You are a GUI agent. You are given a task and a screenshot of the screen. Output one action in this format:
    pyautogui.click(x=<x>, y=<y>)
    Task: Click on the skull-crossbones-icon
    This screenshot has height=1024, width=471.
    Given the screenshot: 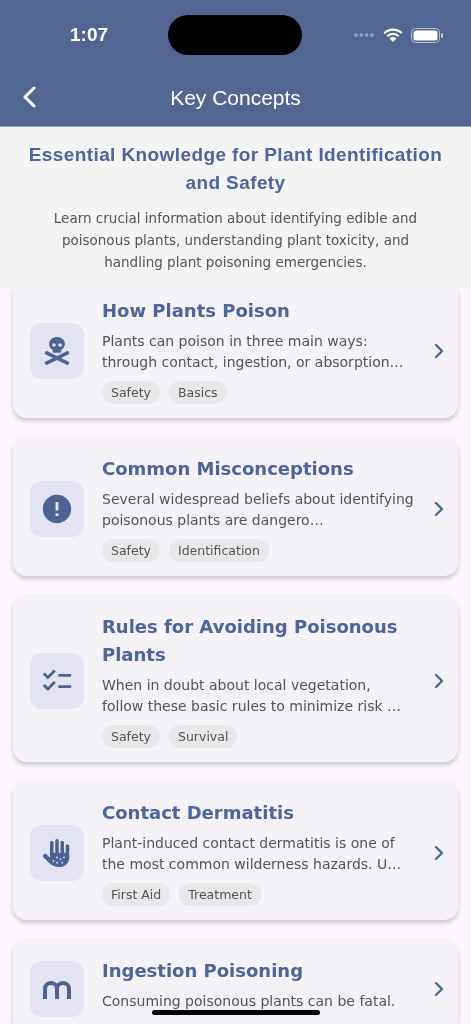 What is the action you would take?
    pyautogui.click(x=57, y=350)
    